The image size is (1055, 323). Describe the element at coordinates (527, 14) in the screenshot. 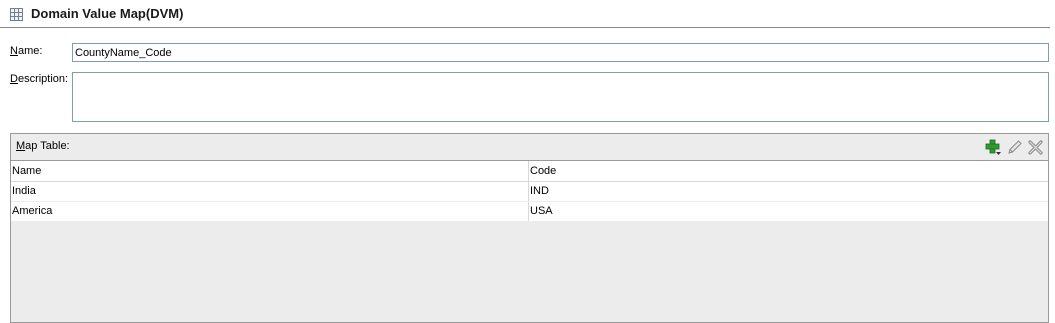

I see `page-header: Domain Value Map(DVM)` at that location.